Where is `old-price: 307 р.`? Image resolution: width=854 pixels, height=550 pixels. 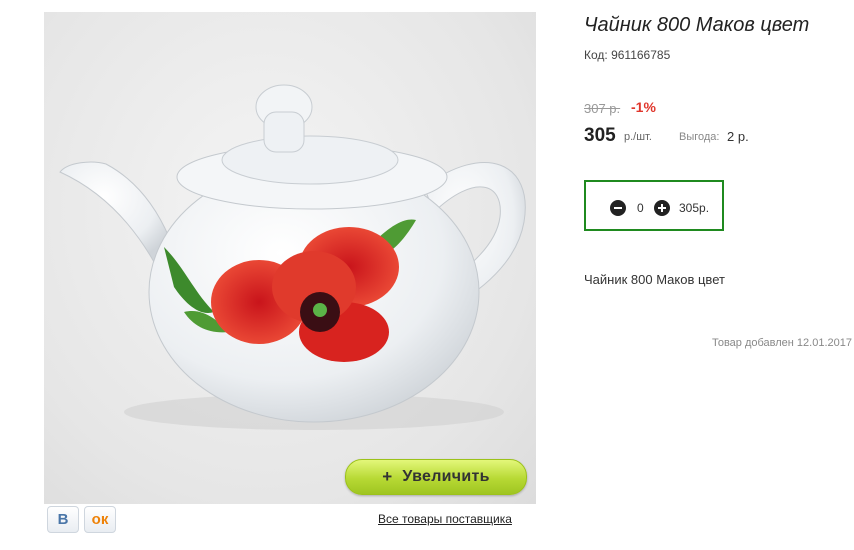
old-price: 307 р. is located at coordinates (602, 108).